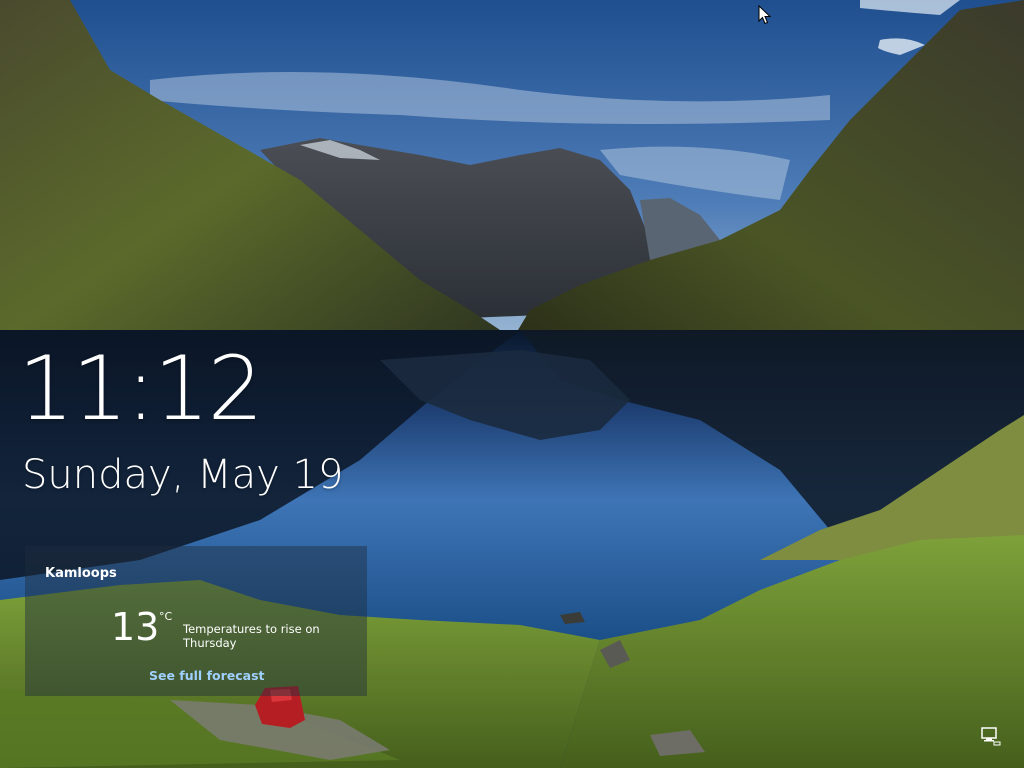  Describe the element at coordinates (135, 627) in the screenshot. I see `weather-temperature: 13` at that location.